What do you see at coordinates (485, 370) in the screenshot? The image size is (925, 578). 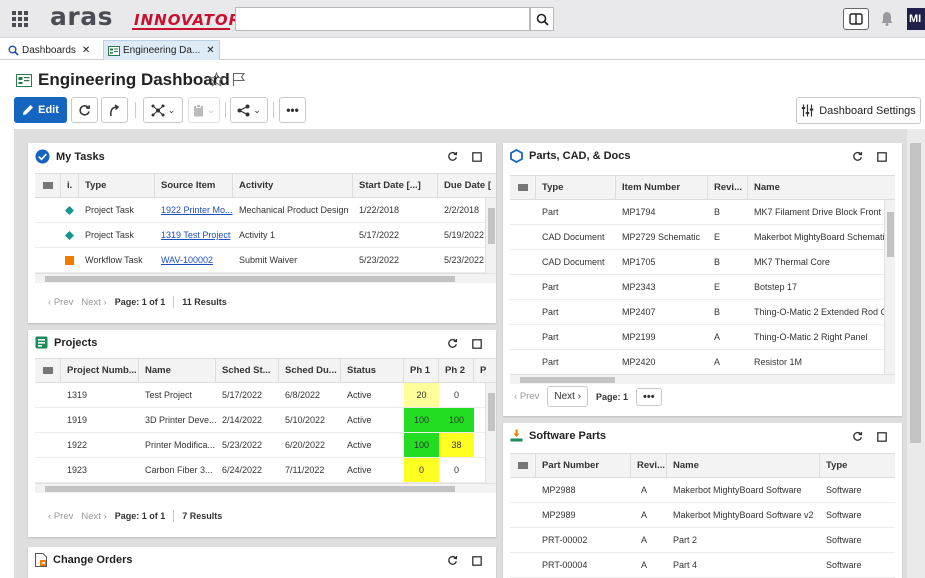 I see `column-header: P` at bounding box center [485, 370].